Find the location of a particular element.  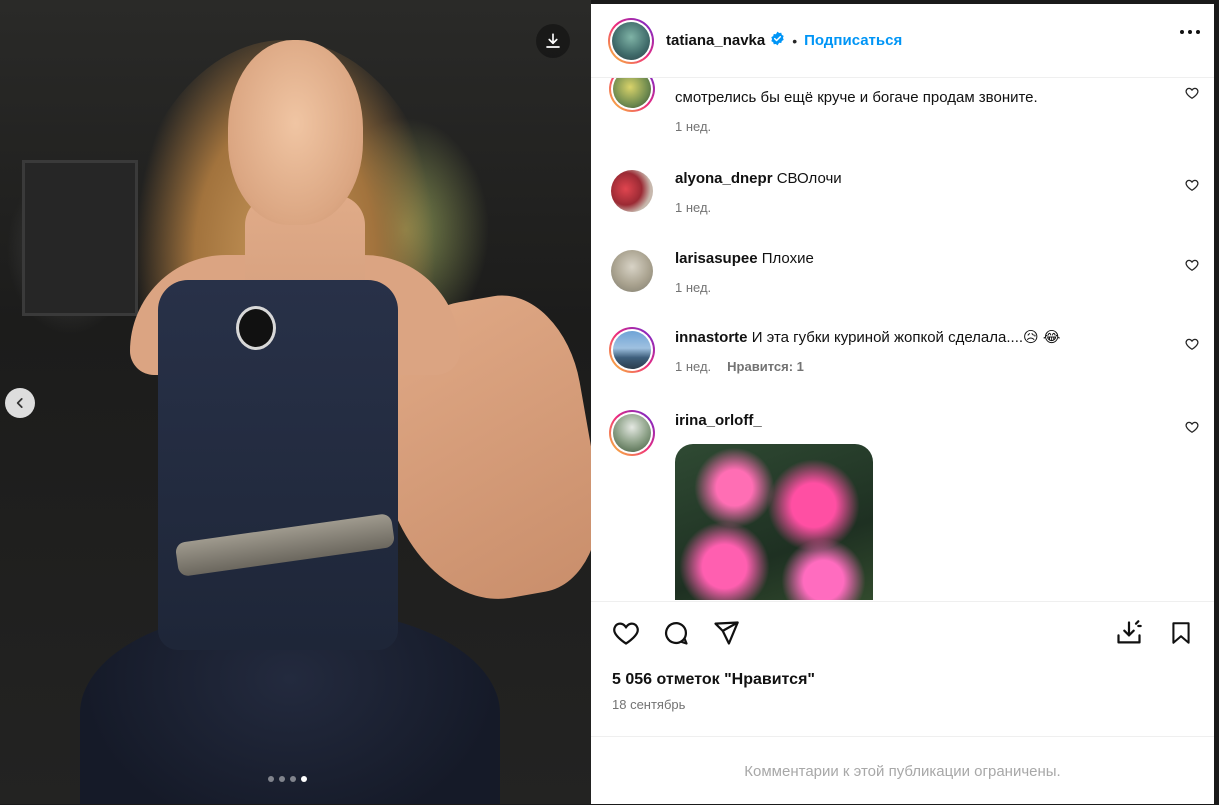

follow-button: Подписаться is located at coordinates (853, 40).